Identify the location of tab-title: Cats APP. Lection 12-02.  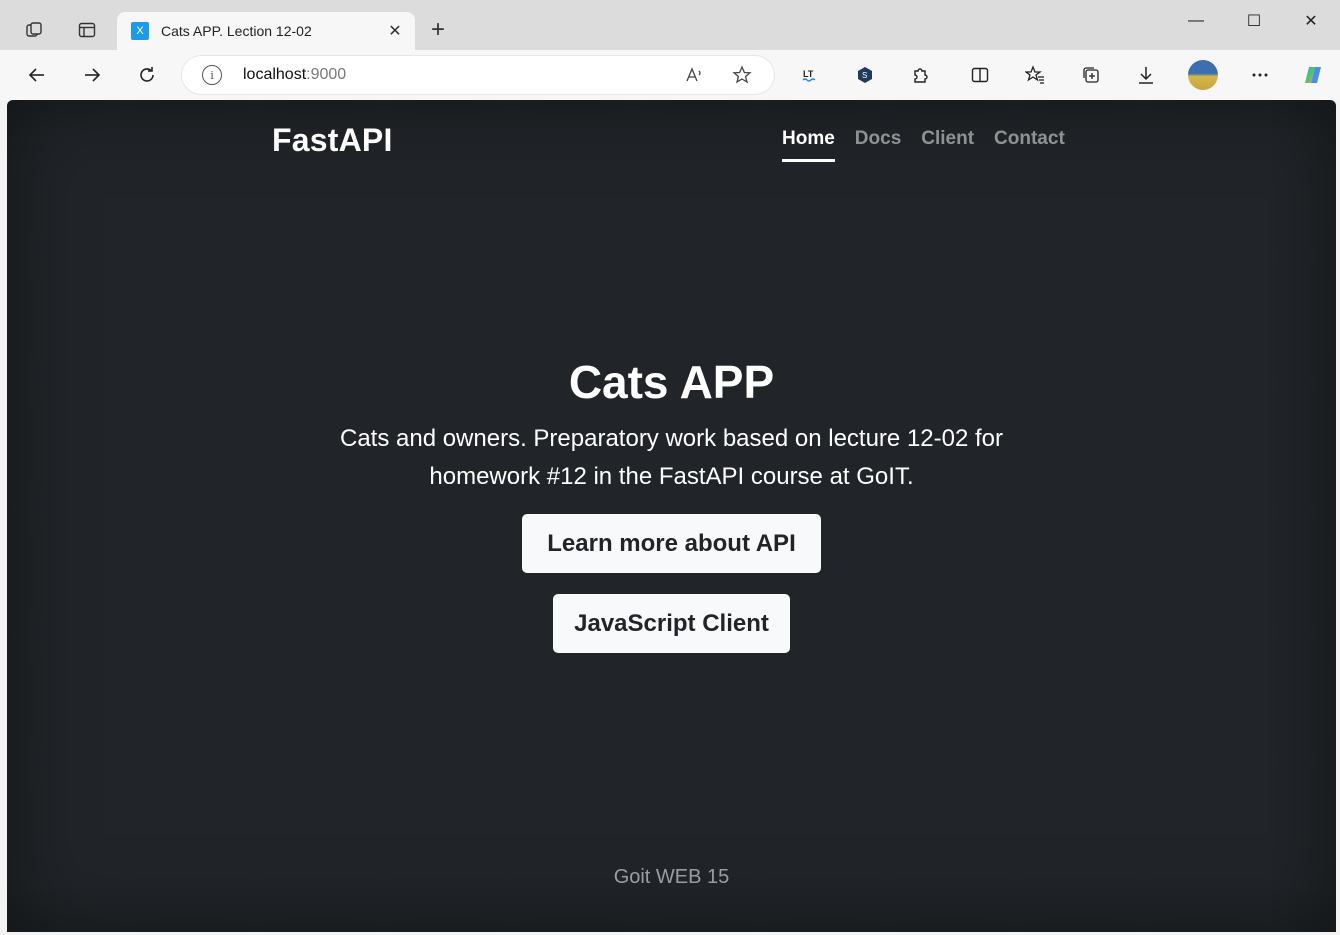
(236, 31).